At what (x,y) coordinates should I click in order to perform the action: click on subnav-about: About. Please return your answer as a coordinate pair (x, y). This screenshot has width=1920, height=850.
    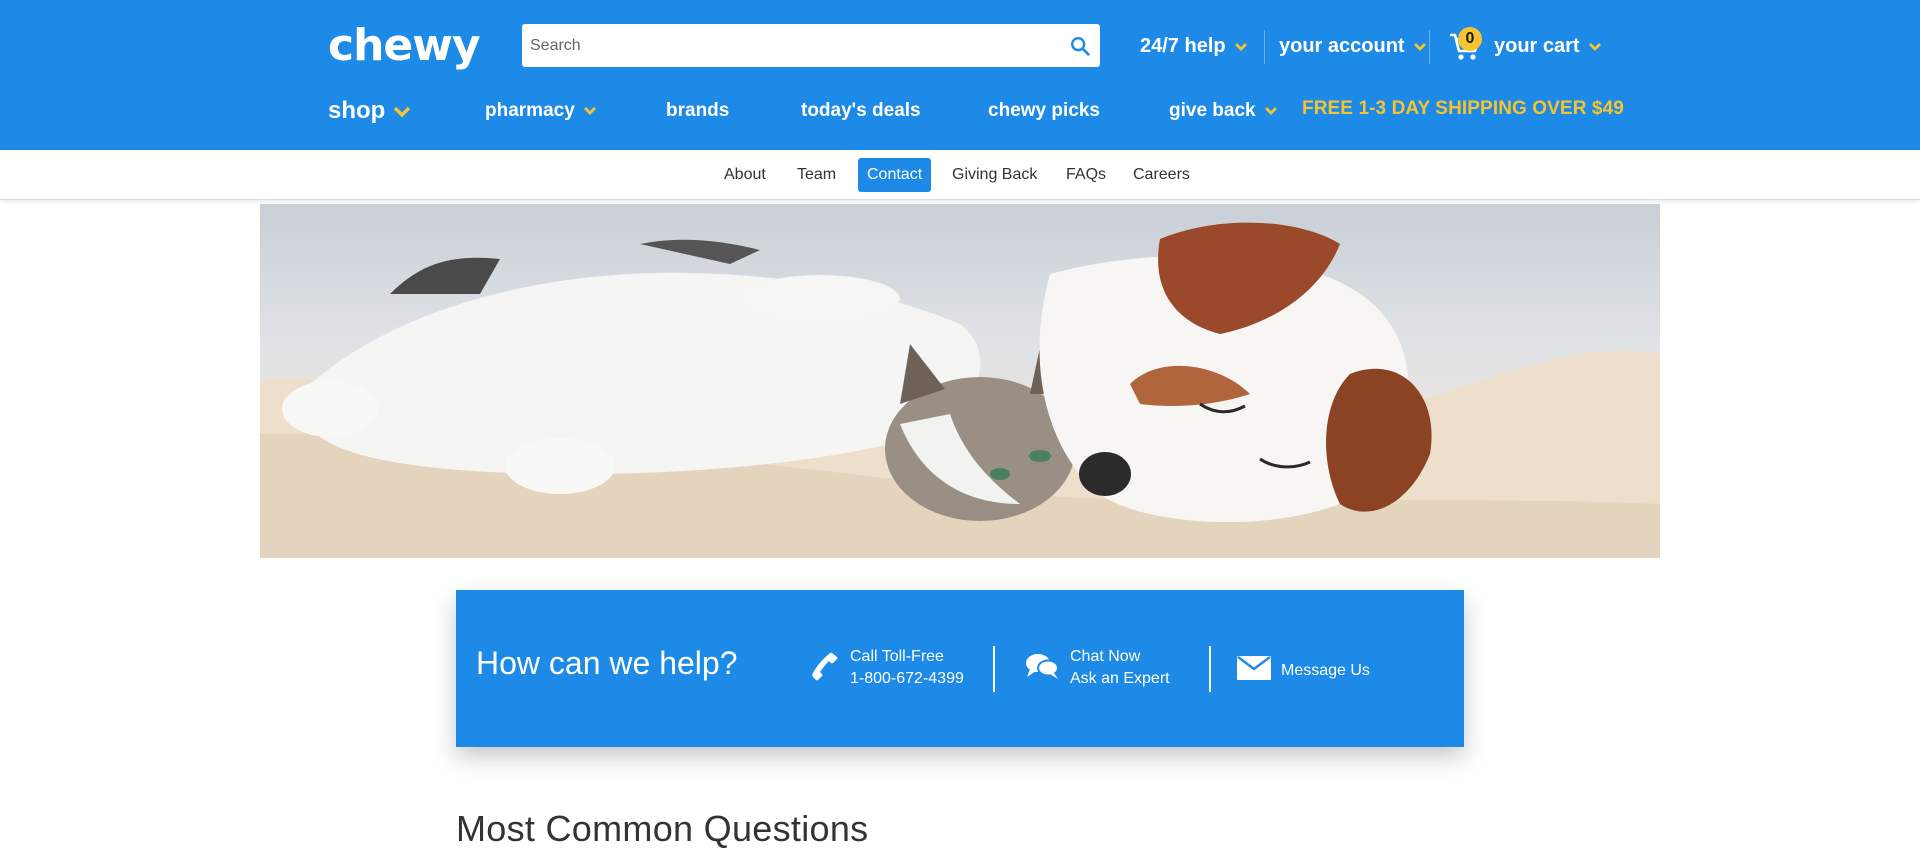
    Looking at the image, I should click on (745, 175).